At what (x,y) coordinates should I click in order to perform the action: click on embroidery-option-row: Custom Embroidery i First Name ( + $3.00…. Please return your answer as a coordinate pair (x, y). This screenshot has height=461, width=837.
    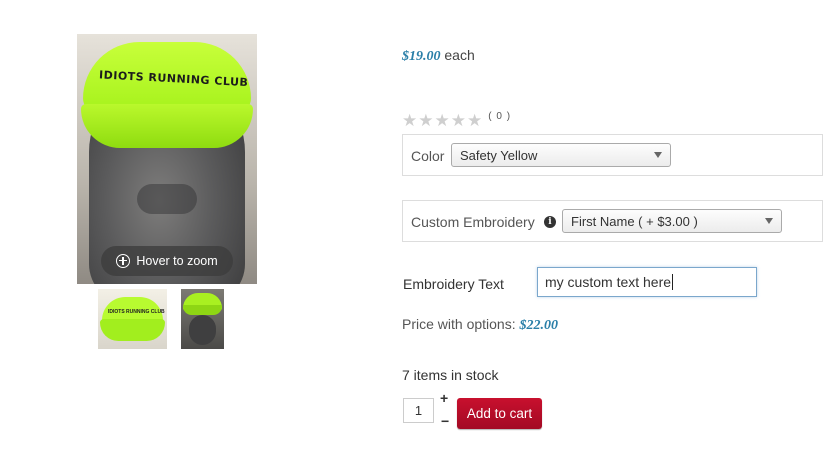
    Looking at the image, I should click on (612, 221).